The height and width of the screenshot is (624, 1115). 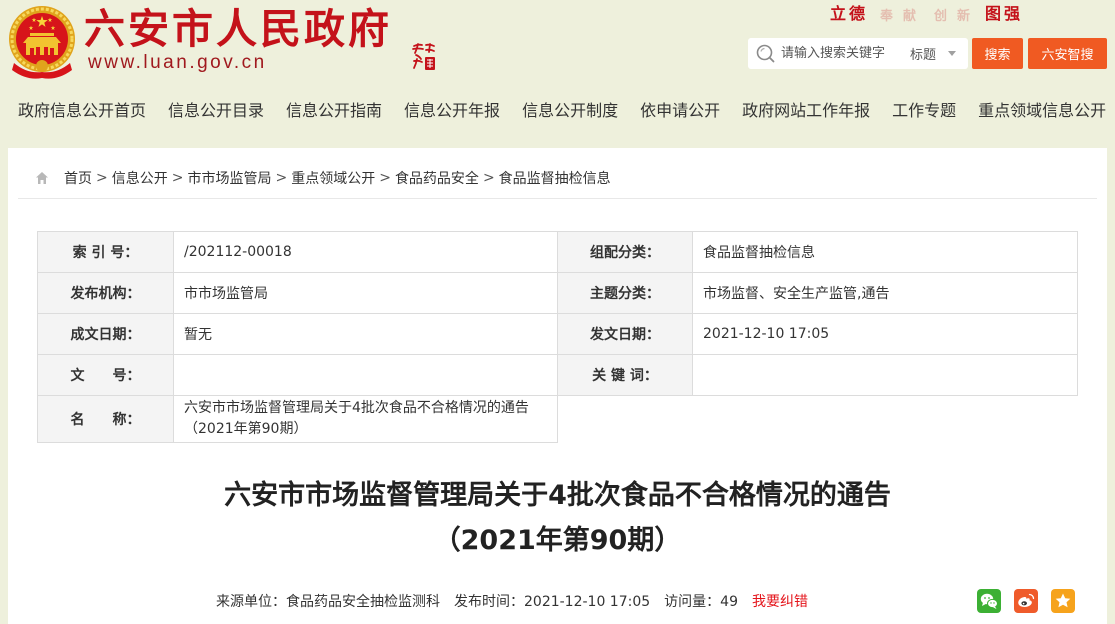 I want to click on table-row: 成文日期： 暂无 发文日期： 2021-12-10 17:05, so click(x=557, y=334).